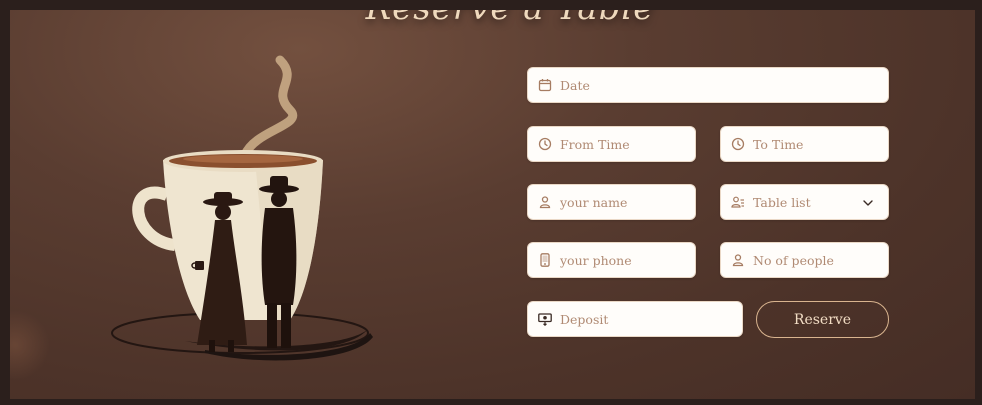 This screenshot has width=982, height=405. I want to click on table-list-value: Table list, so click(782, 202).